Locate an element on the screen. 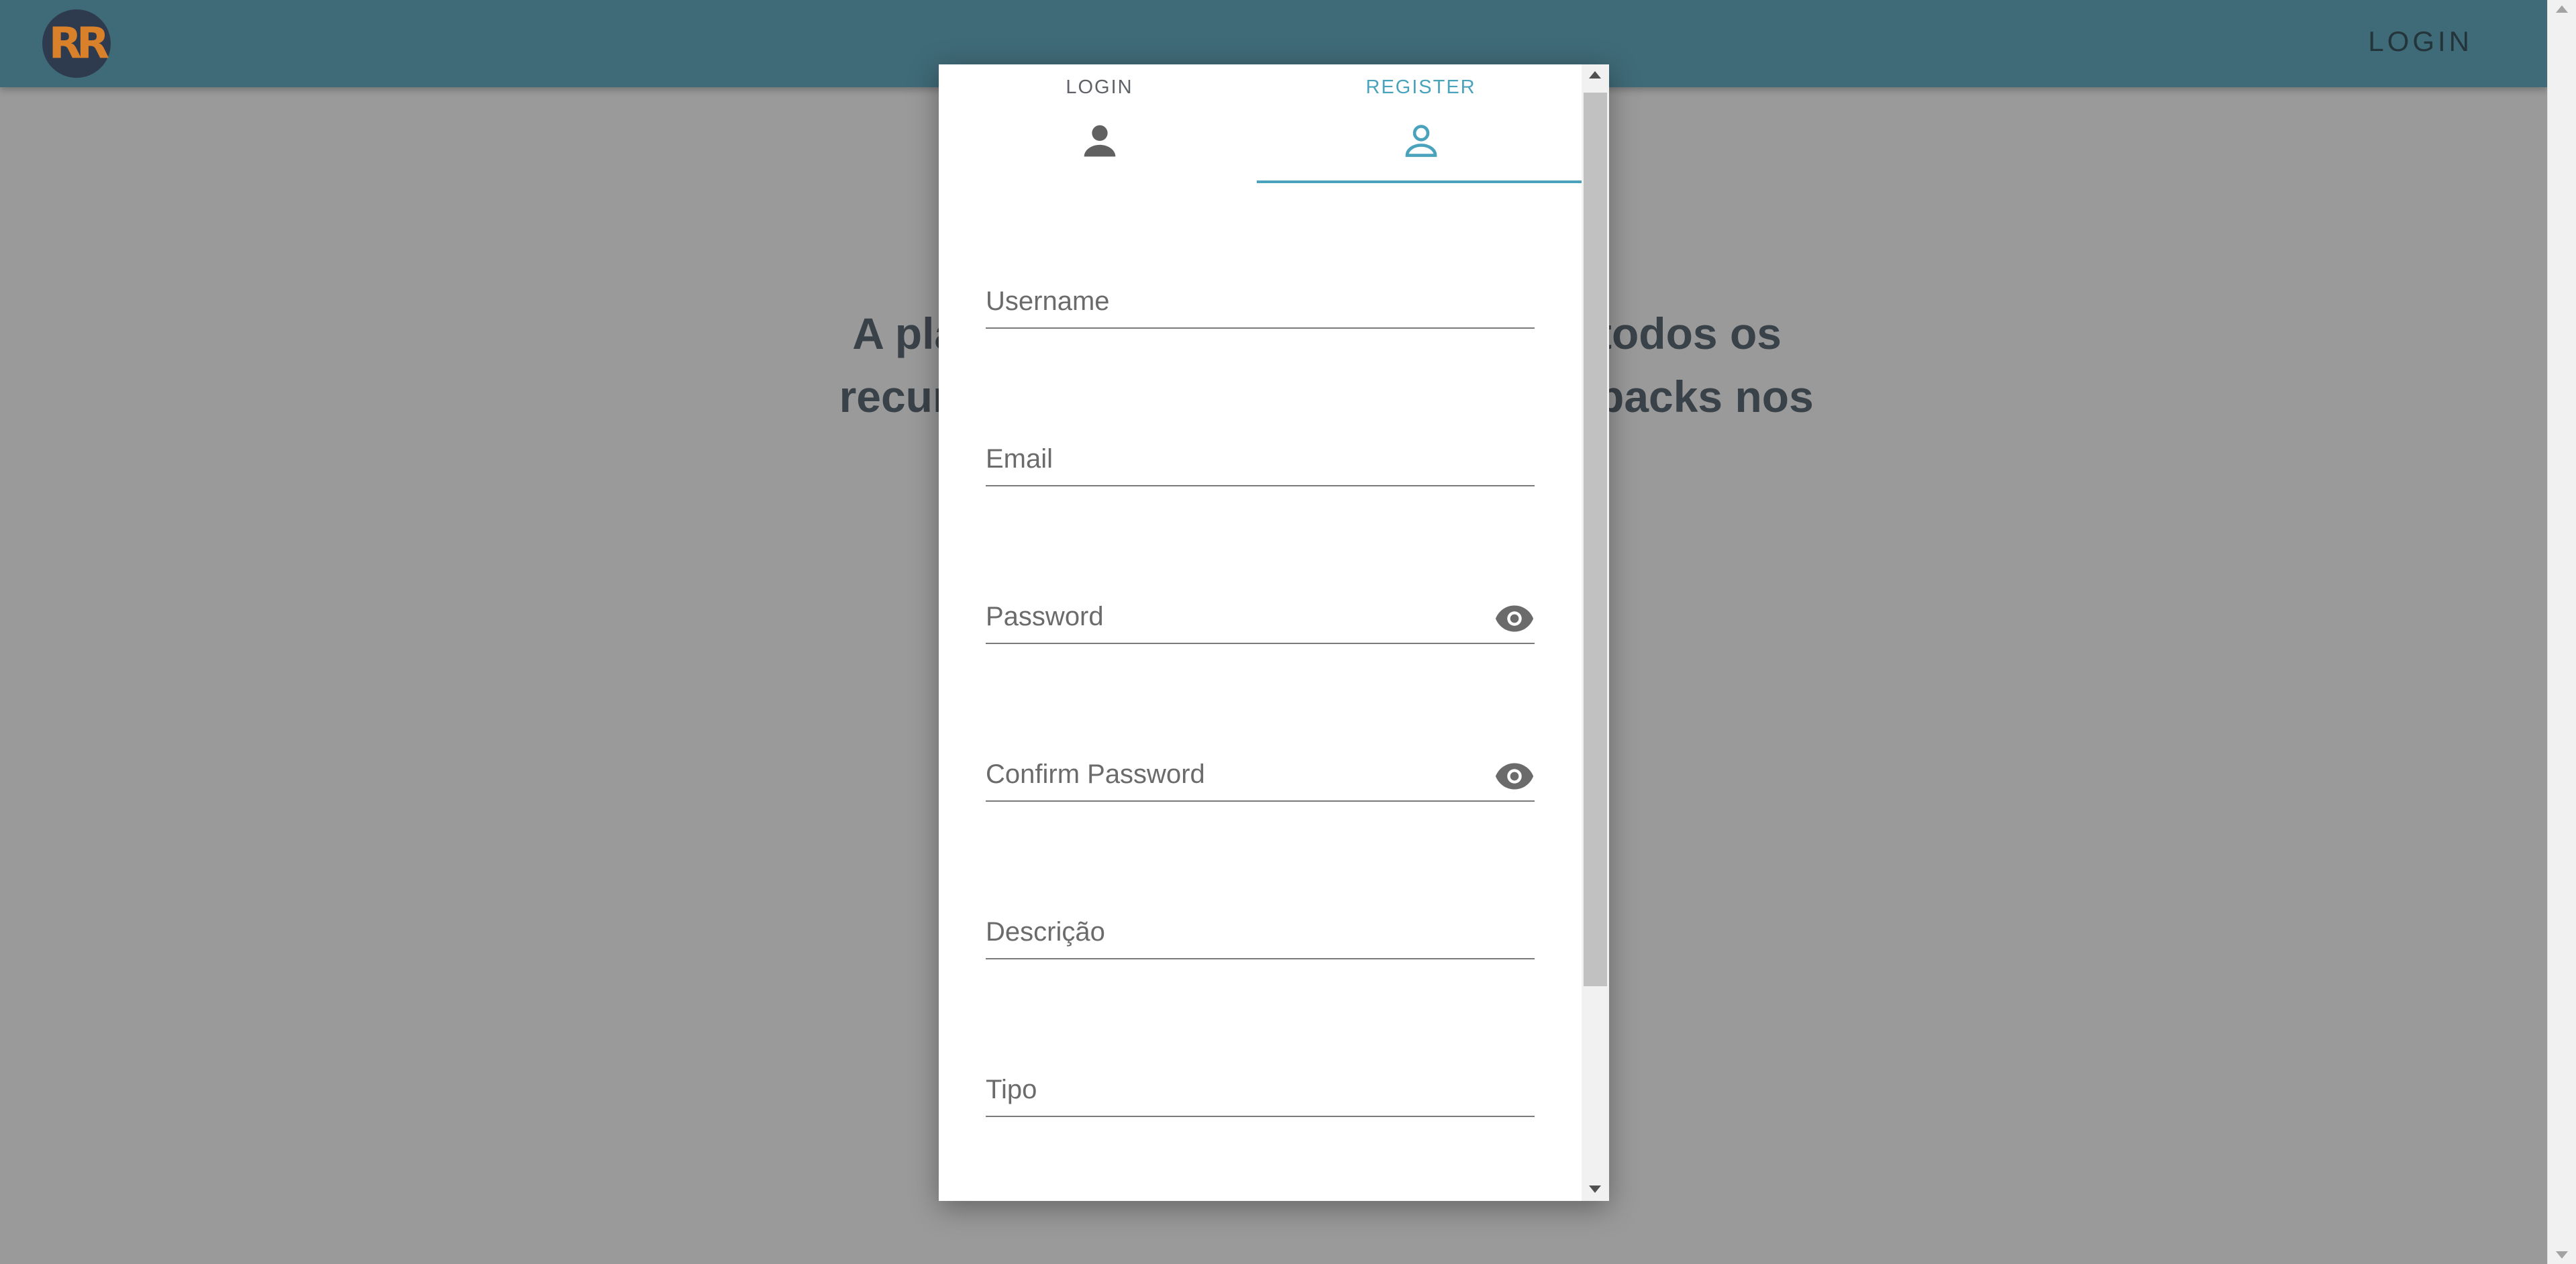 This screenshot has width=2576, height=1264. auth-tabs: LOGIN REGISTER is located at coordinates (1260, 123).